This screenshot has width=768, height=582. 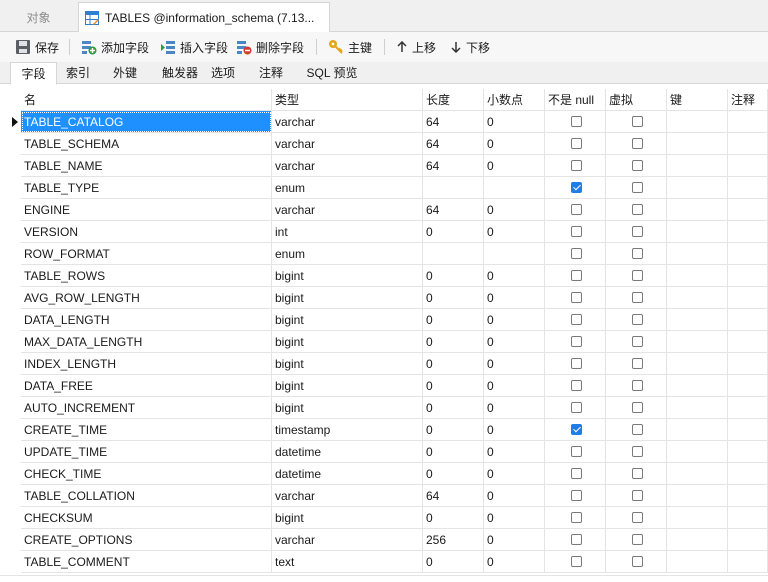 I want to click on move-up-button: 上移, so click(x=416, y=47).